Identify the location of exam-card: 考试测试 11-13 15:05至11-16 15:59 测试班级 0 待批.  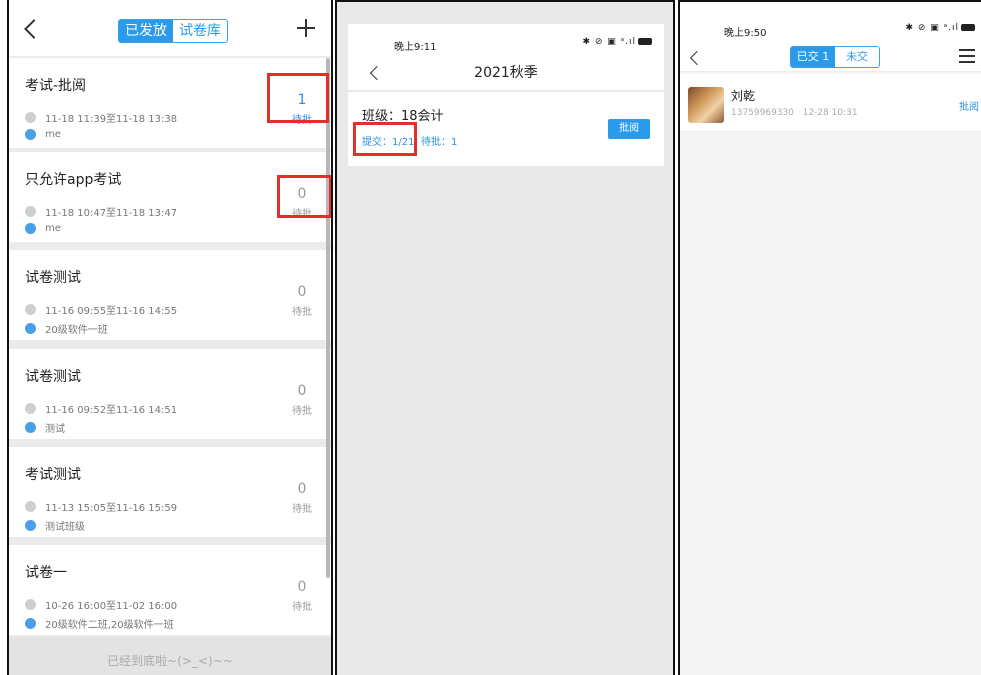
(170, 492).